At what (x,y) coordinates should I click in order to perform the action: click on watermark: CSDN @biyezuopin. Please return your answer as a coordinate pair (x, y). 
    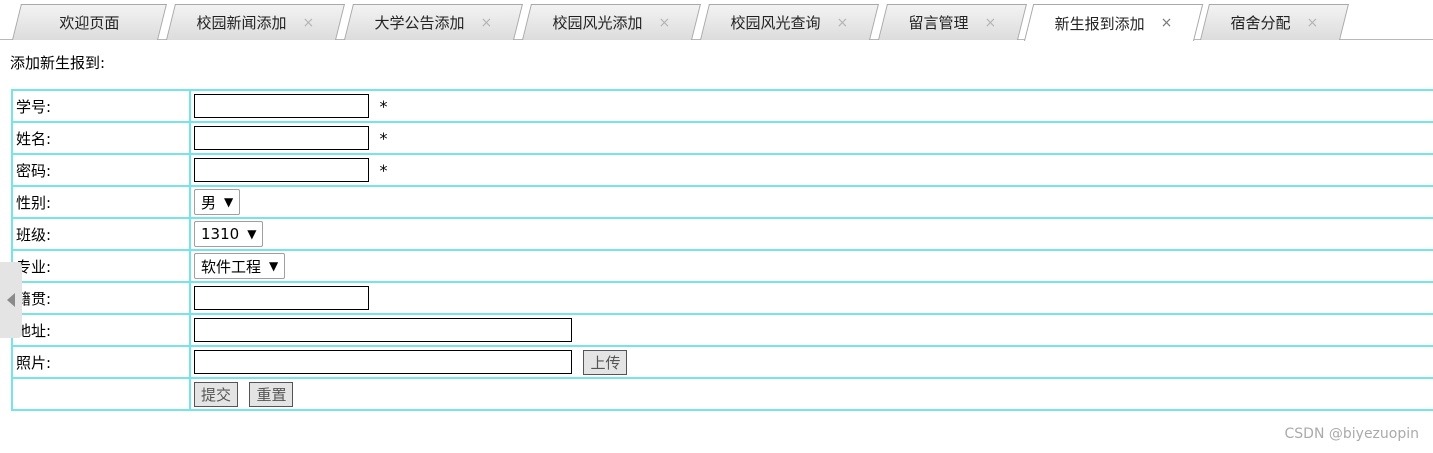
    Looking at the image, I should click on (1351, 434).